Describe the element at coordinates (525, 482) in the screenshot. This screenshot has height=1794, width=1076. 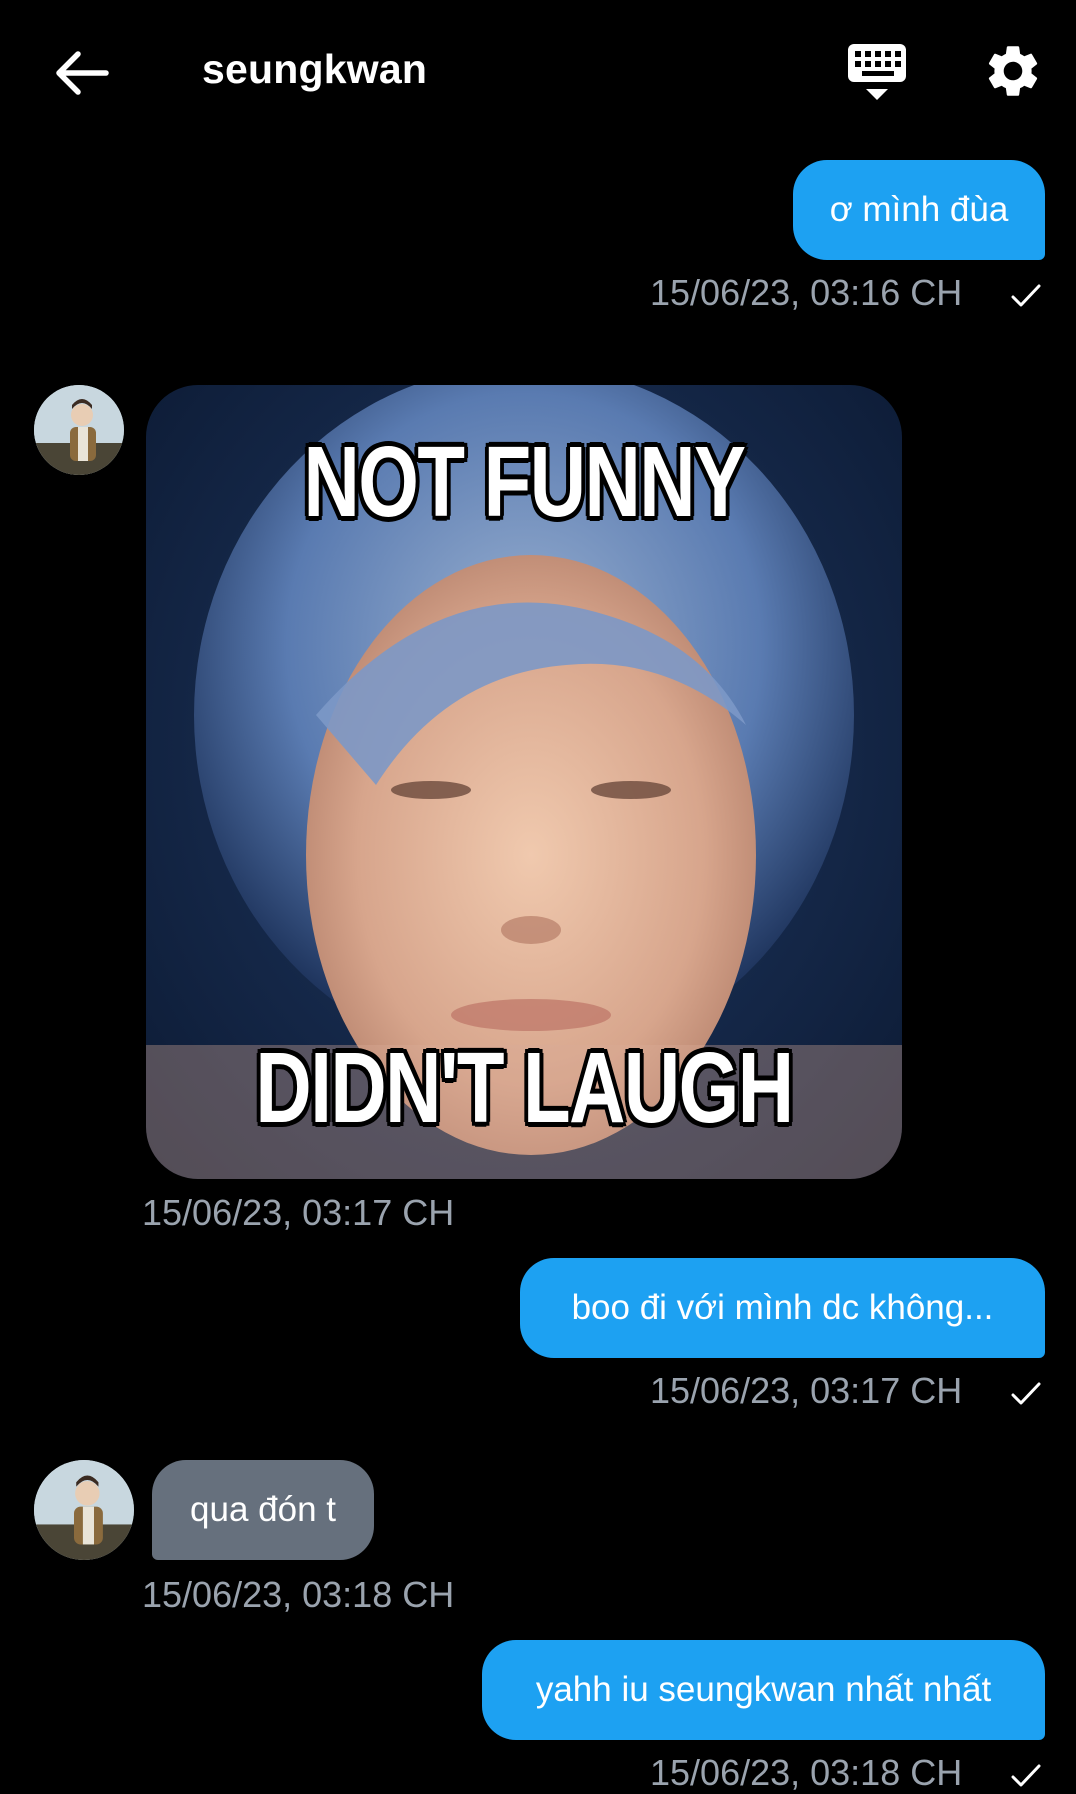
I see `meme-caption-top: NOT FUNNY` at that location.